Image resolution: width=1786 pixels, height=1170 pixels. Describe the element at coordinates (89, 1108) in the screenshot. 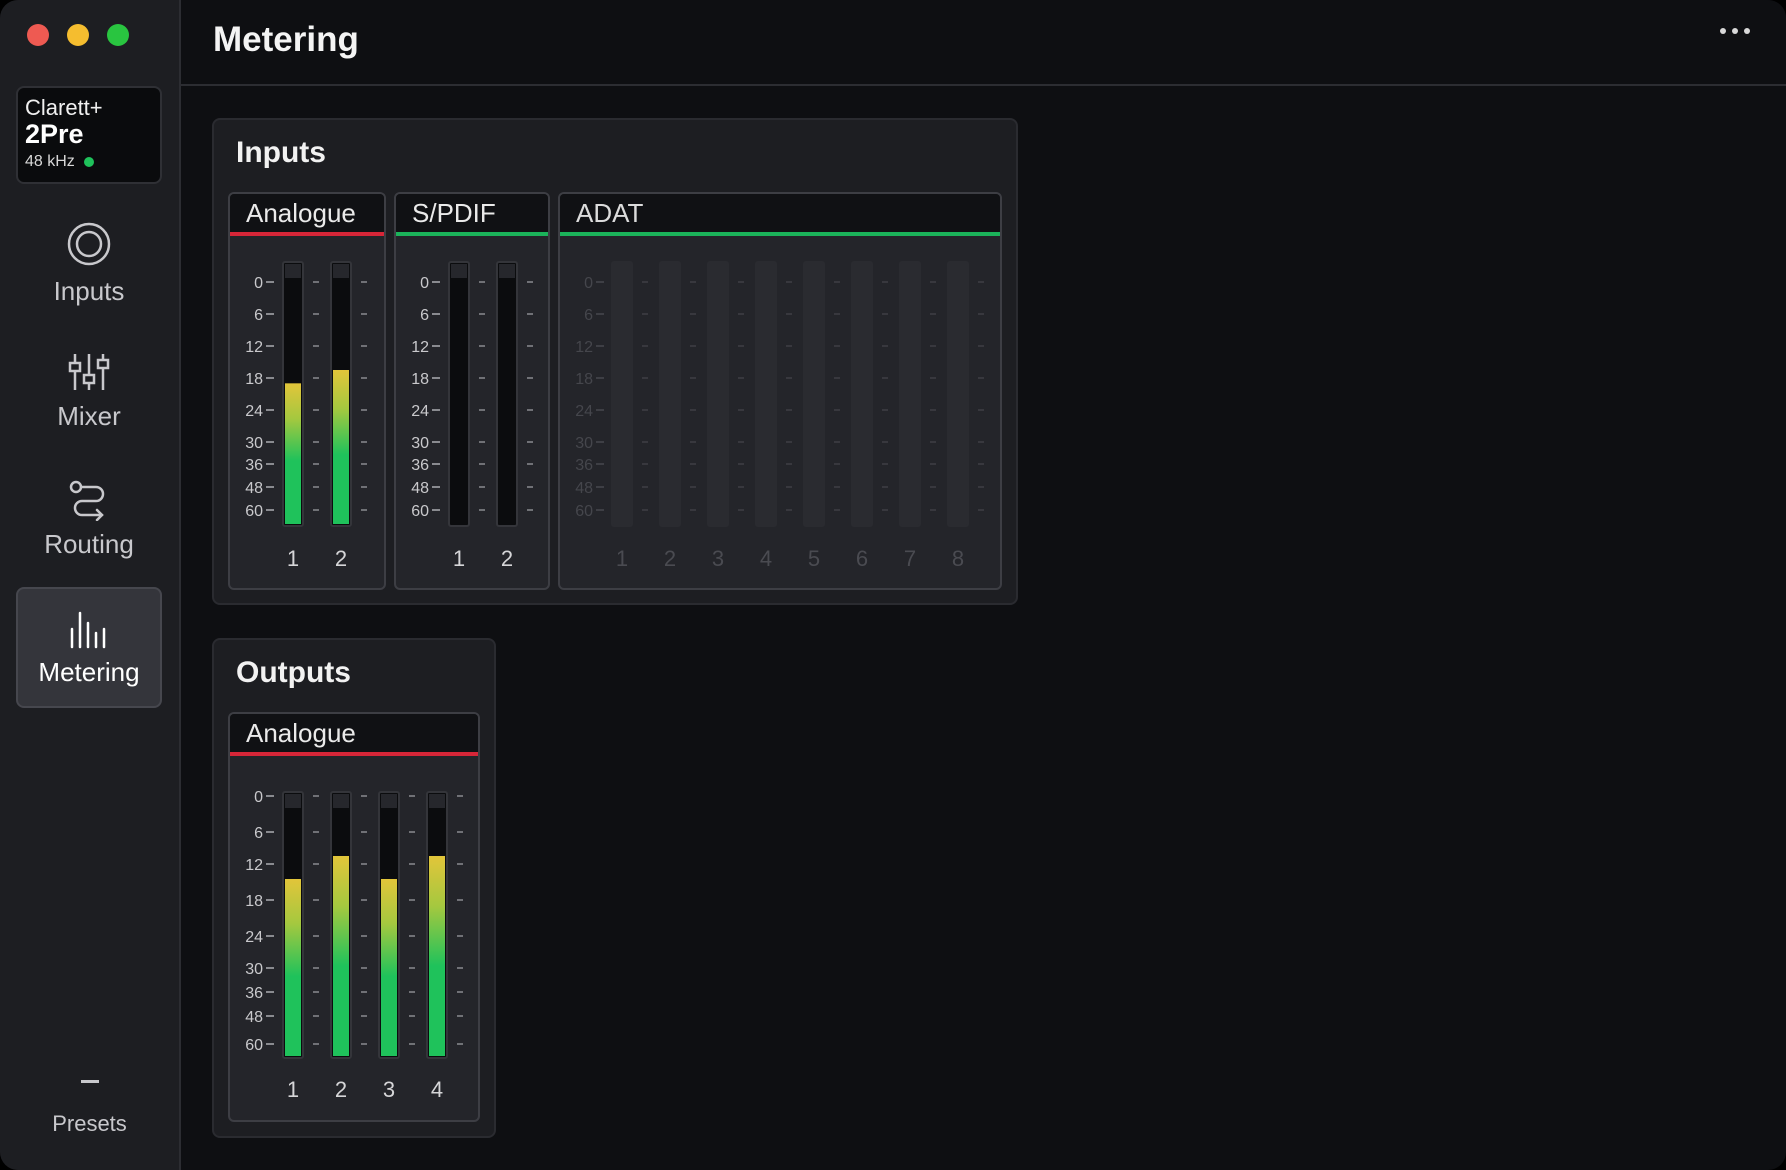

I see `presets-button: Presets` at that location.